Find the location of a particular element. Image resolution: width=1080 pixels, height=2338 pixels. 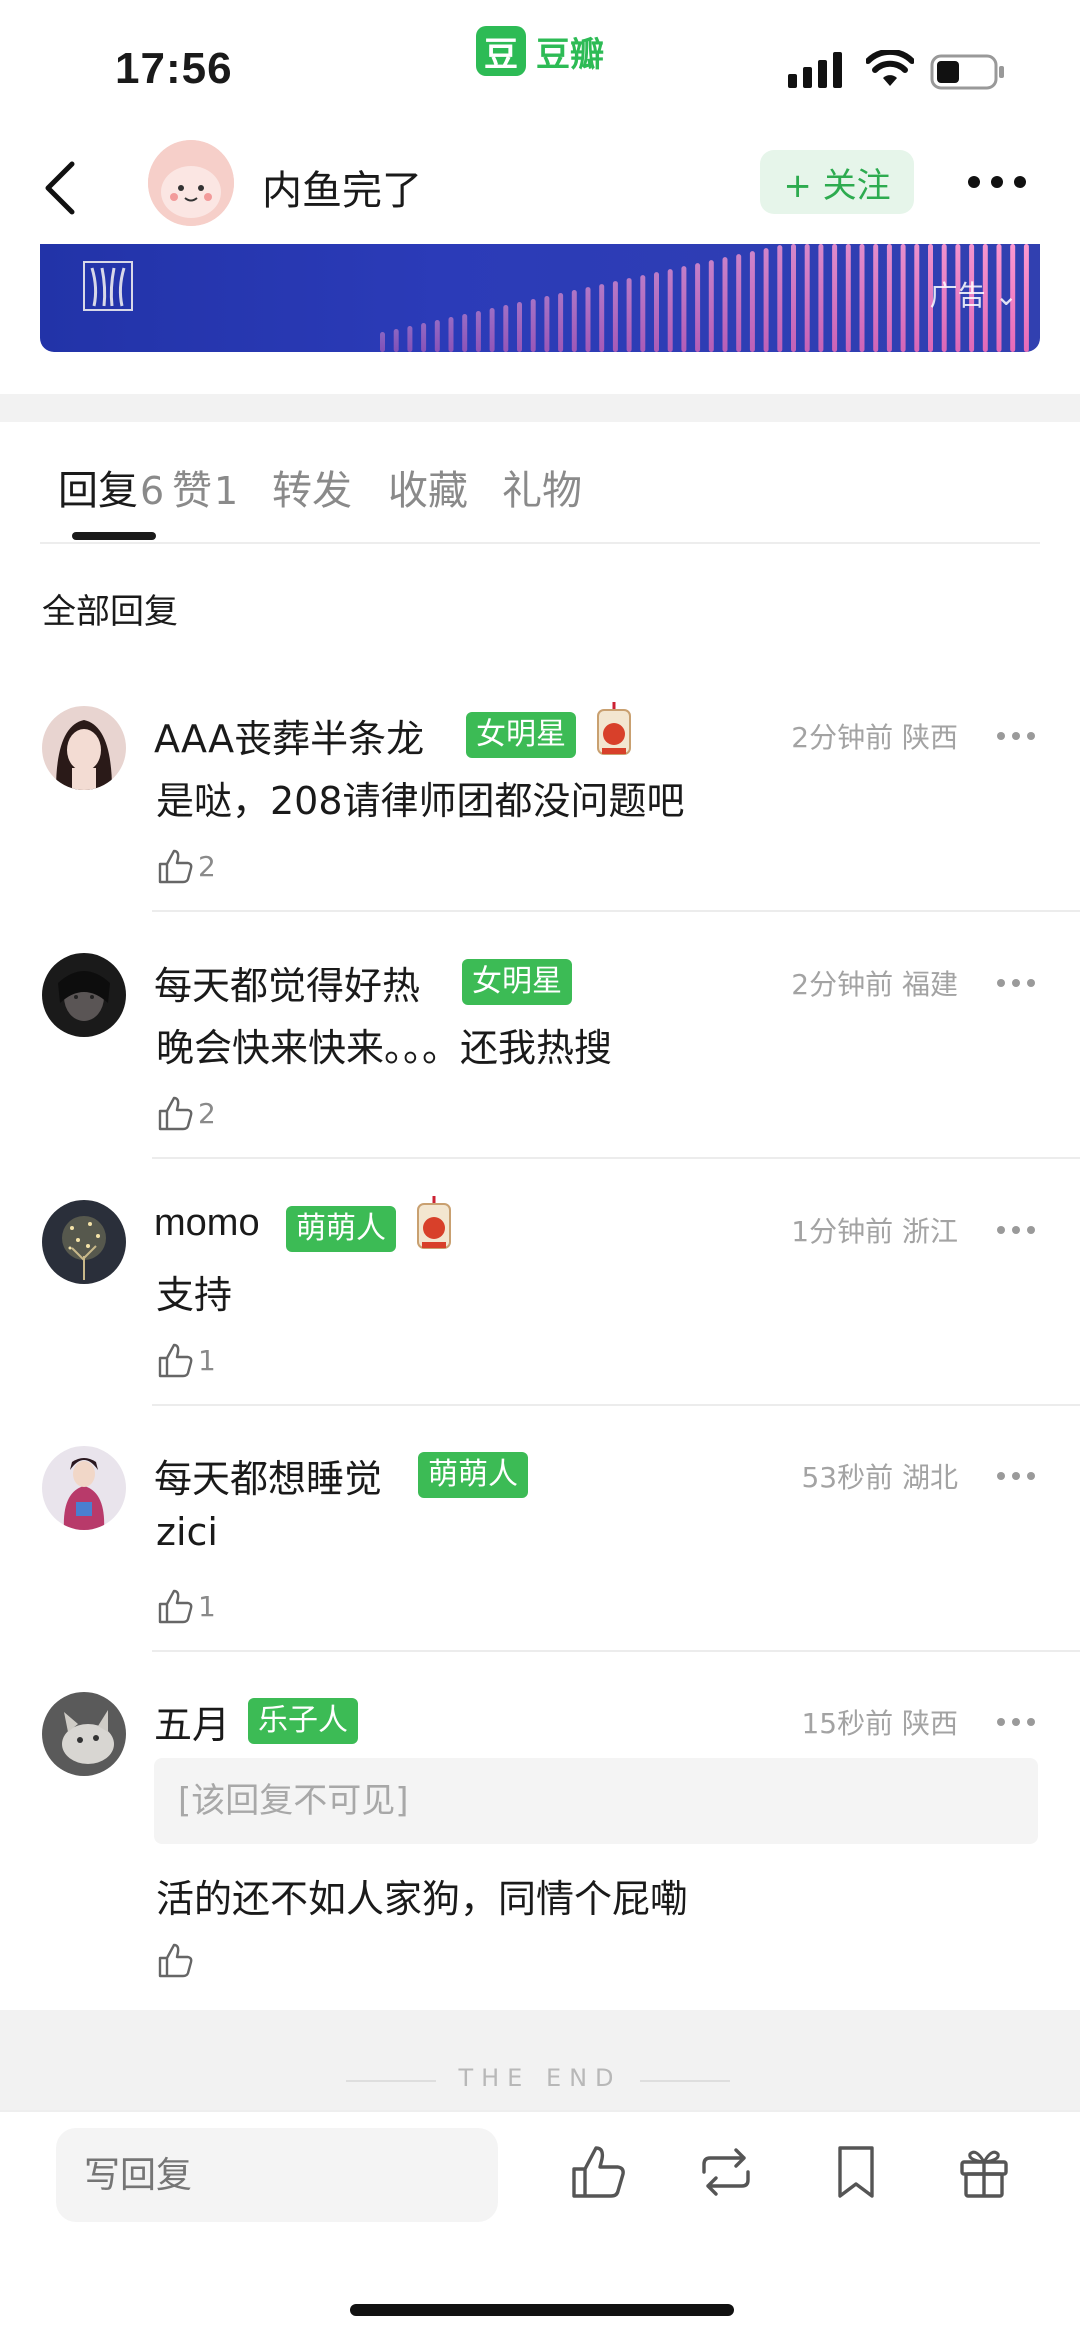

like-count: 2 is located at coordinates (207, 866).